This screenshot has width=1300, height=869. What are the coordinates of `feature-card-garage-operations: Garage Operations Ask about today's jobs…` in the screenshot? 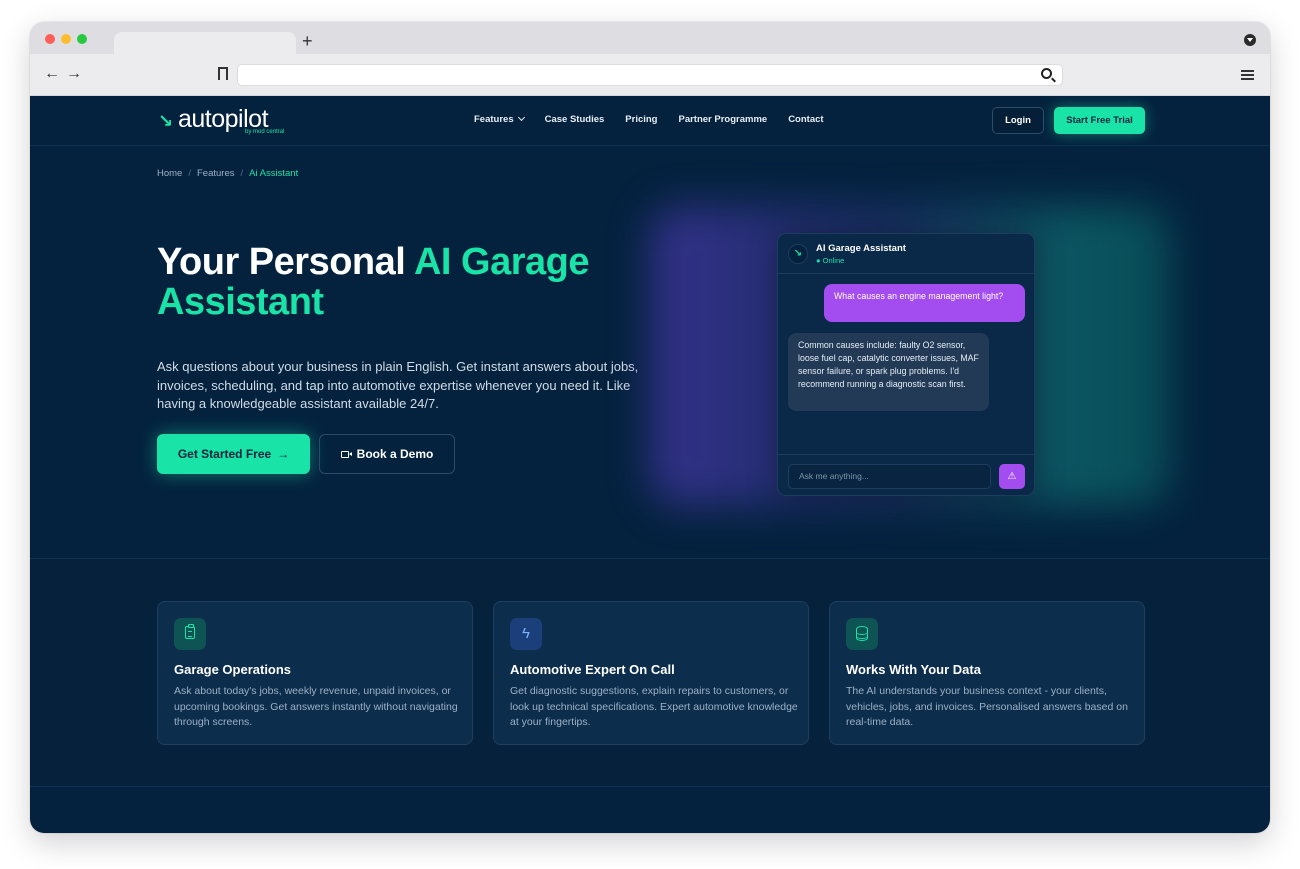 It's located at (315, 673).